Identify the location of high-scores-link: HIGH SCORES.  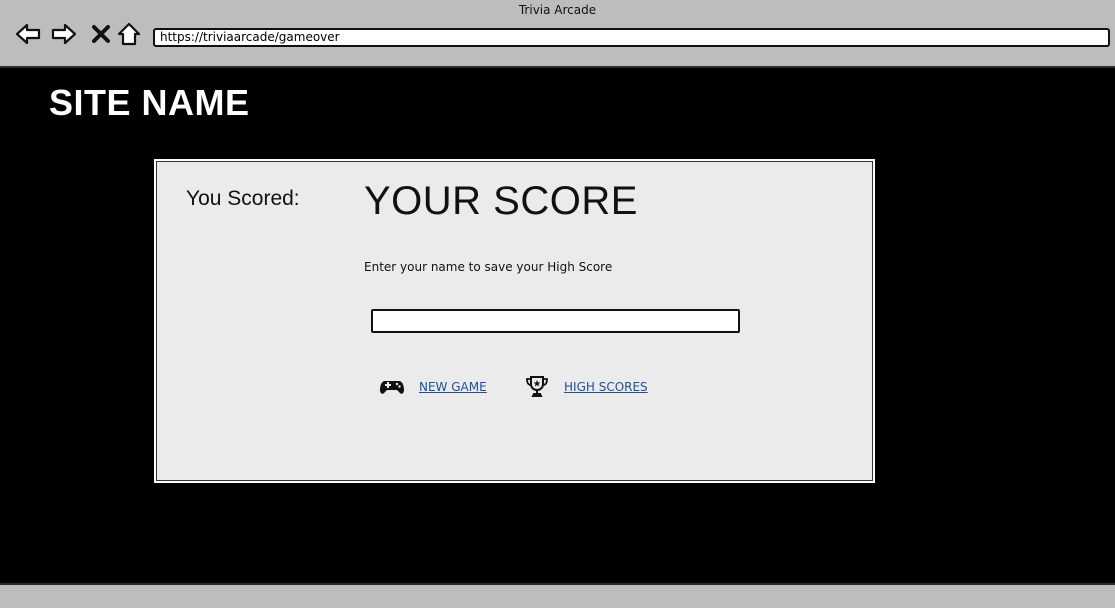
(606, 387).